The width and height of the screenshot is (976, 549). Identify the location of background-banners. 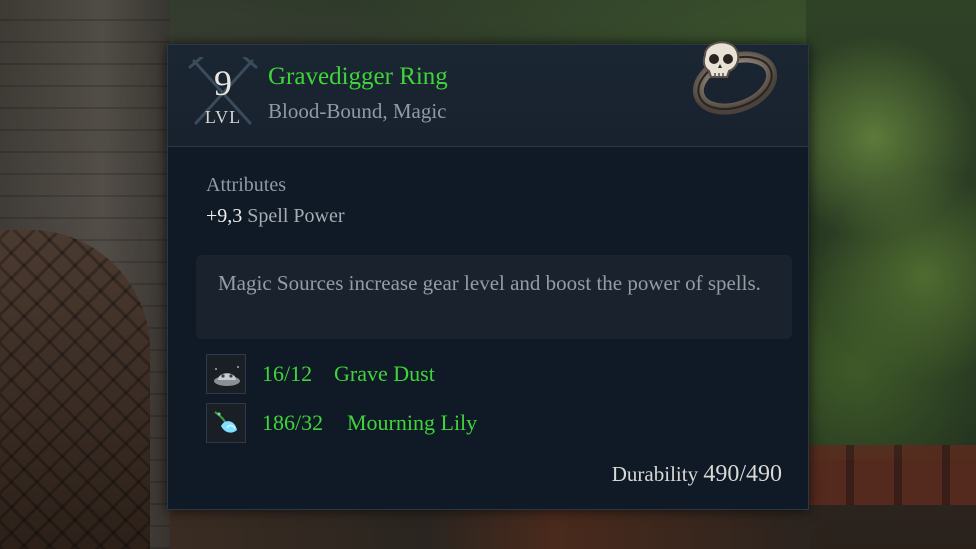
(891, 475).